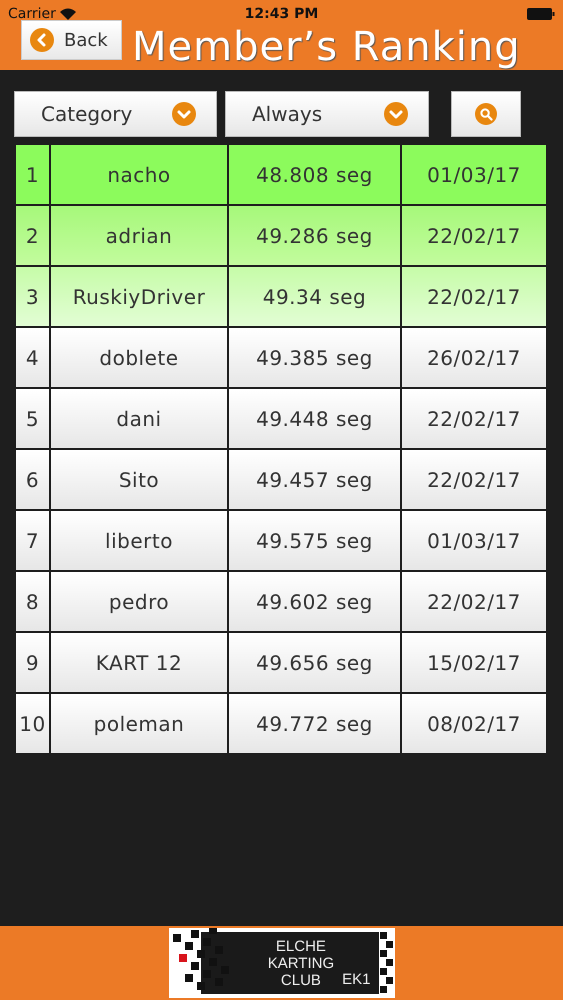 The image size is (563, 1000). What do you see at coordinates (300, 980) in the screenshot?
I see `logo-text: CLUB` at bounding box center [300, 980].